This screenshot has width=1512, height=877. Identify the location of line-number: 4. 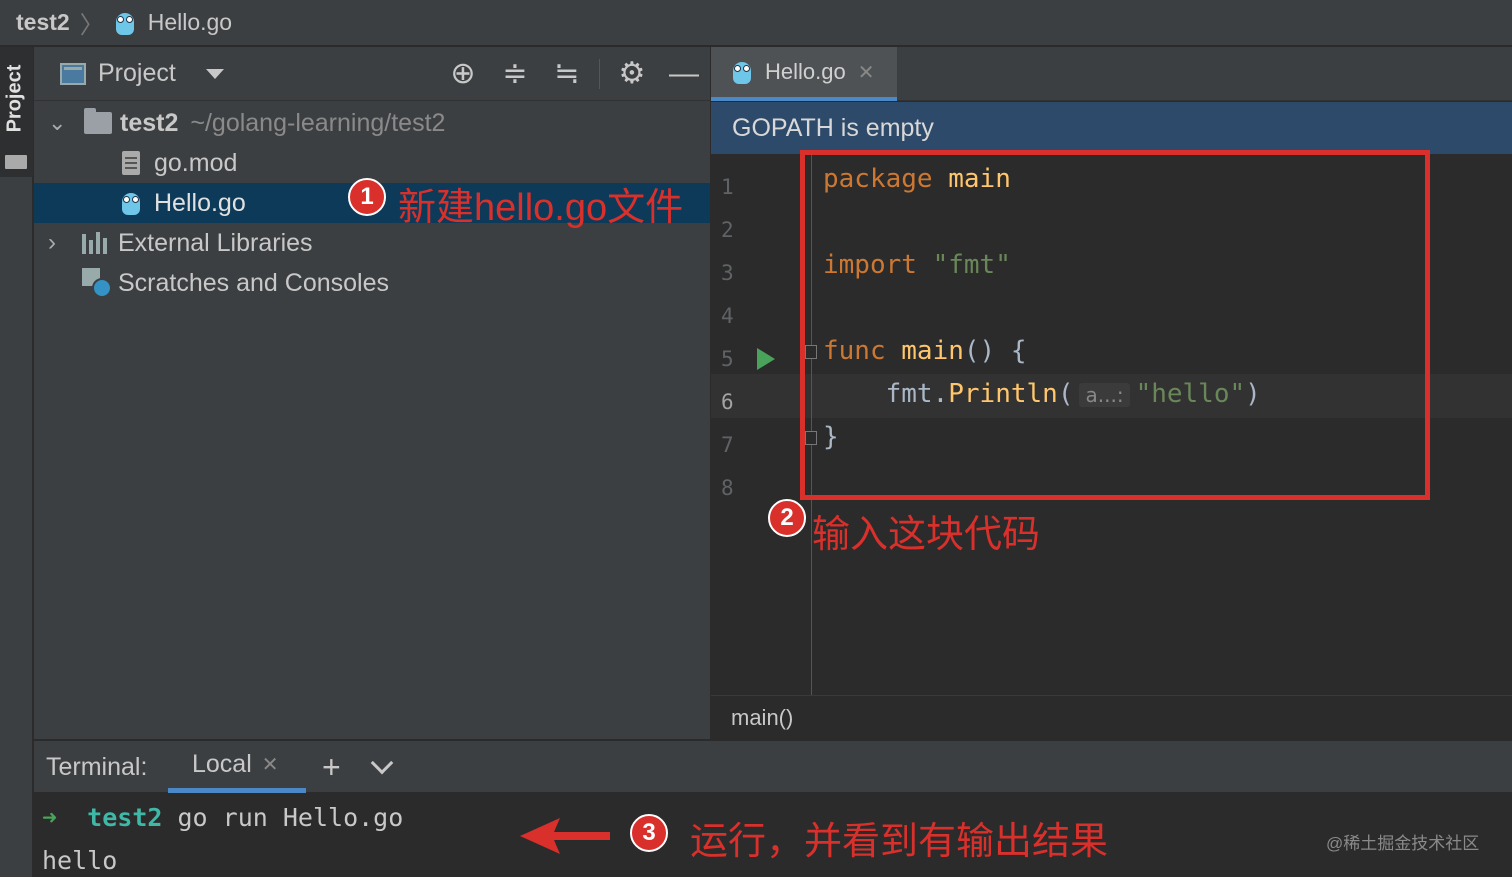
(727, 316).